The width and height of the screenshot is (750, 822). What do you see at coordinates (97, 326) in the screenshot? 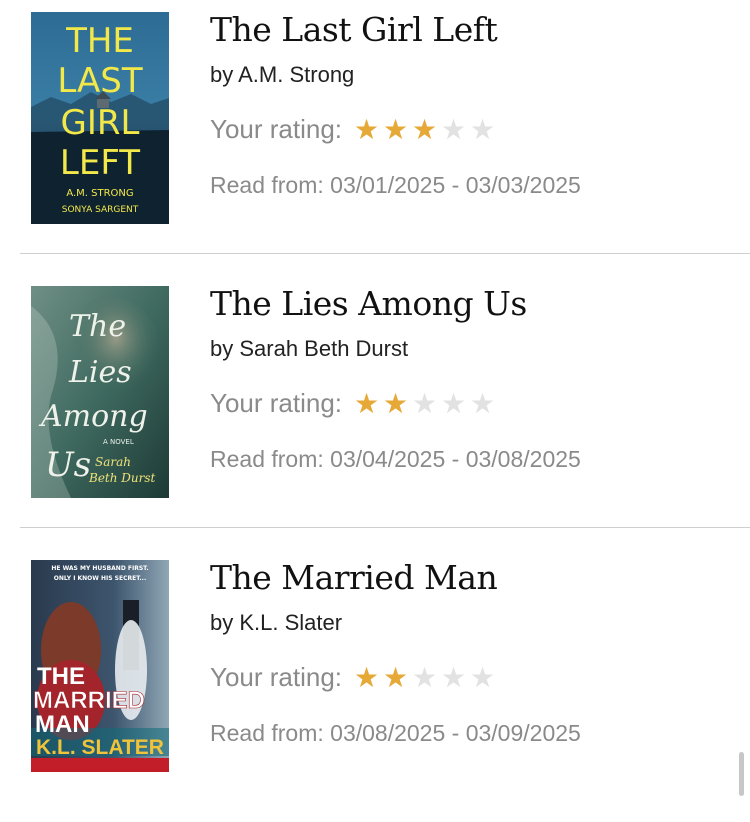
I see `cover-title-line: The` at bounding box center [97, 326].